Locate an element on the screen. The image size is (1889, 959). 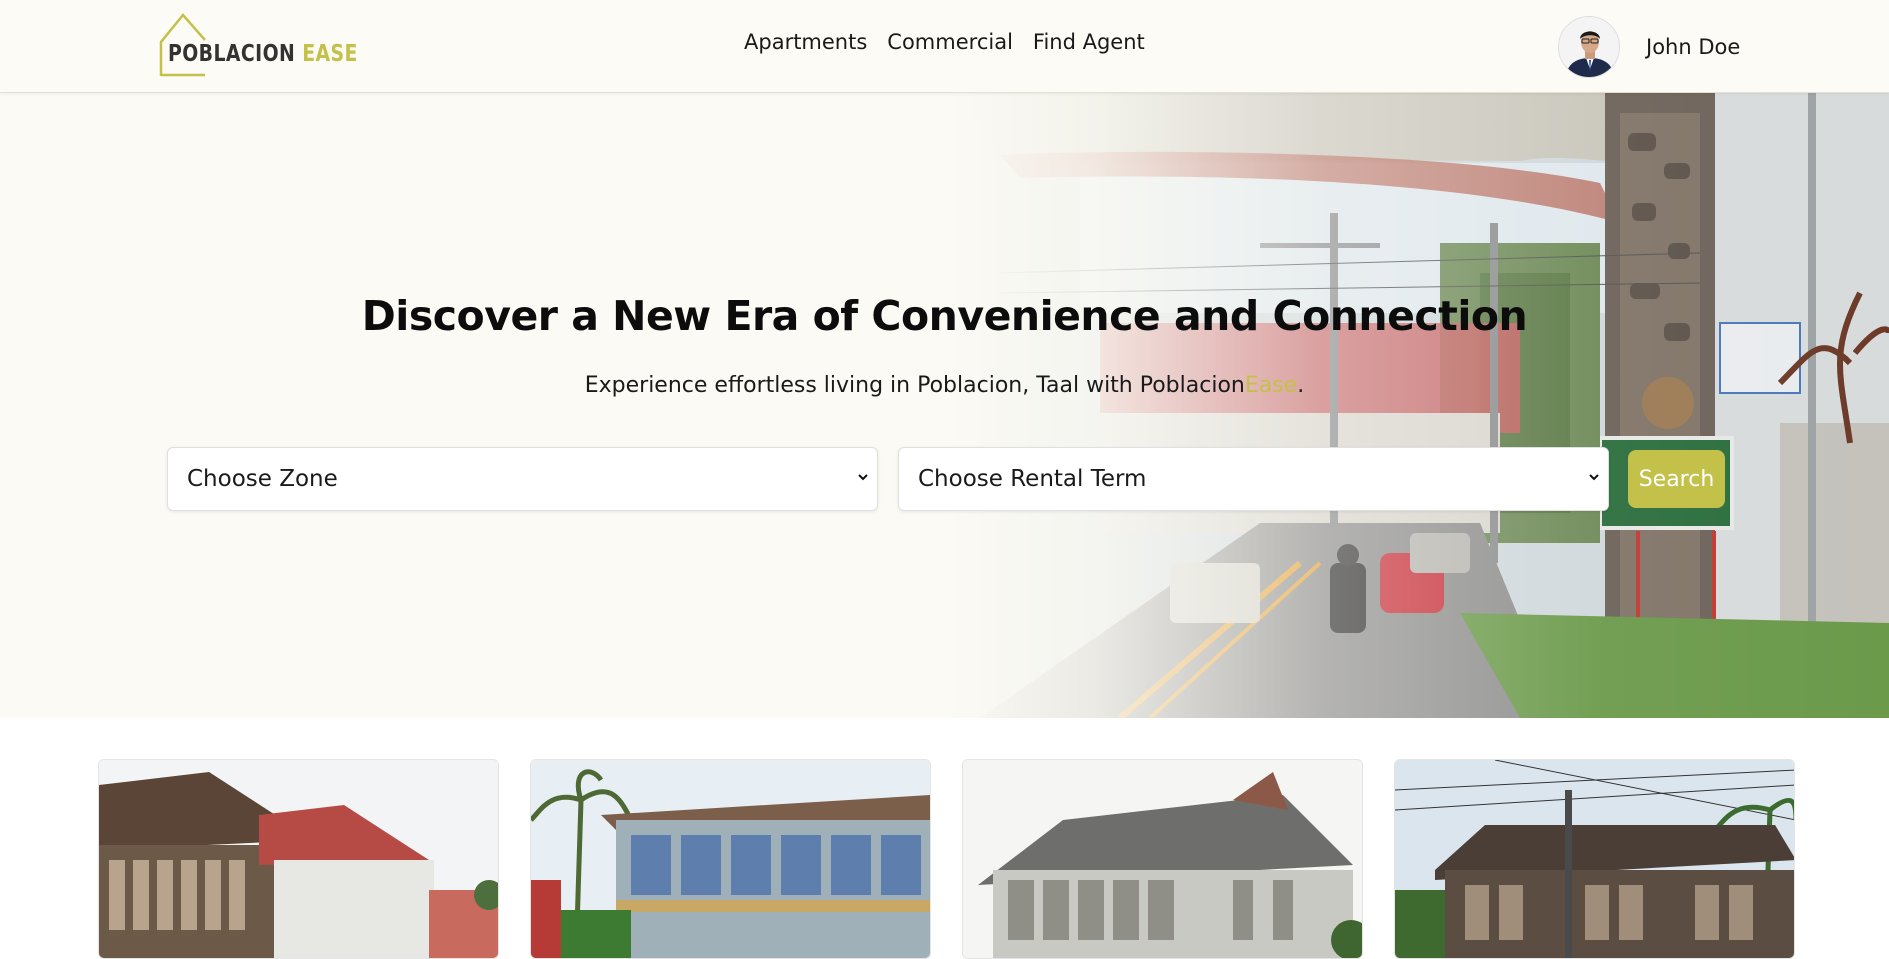
zone-select-value: Choose Zone is located at coordinates (262, 479).